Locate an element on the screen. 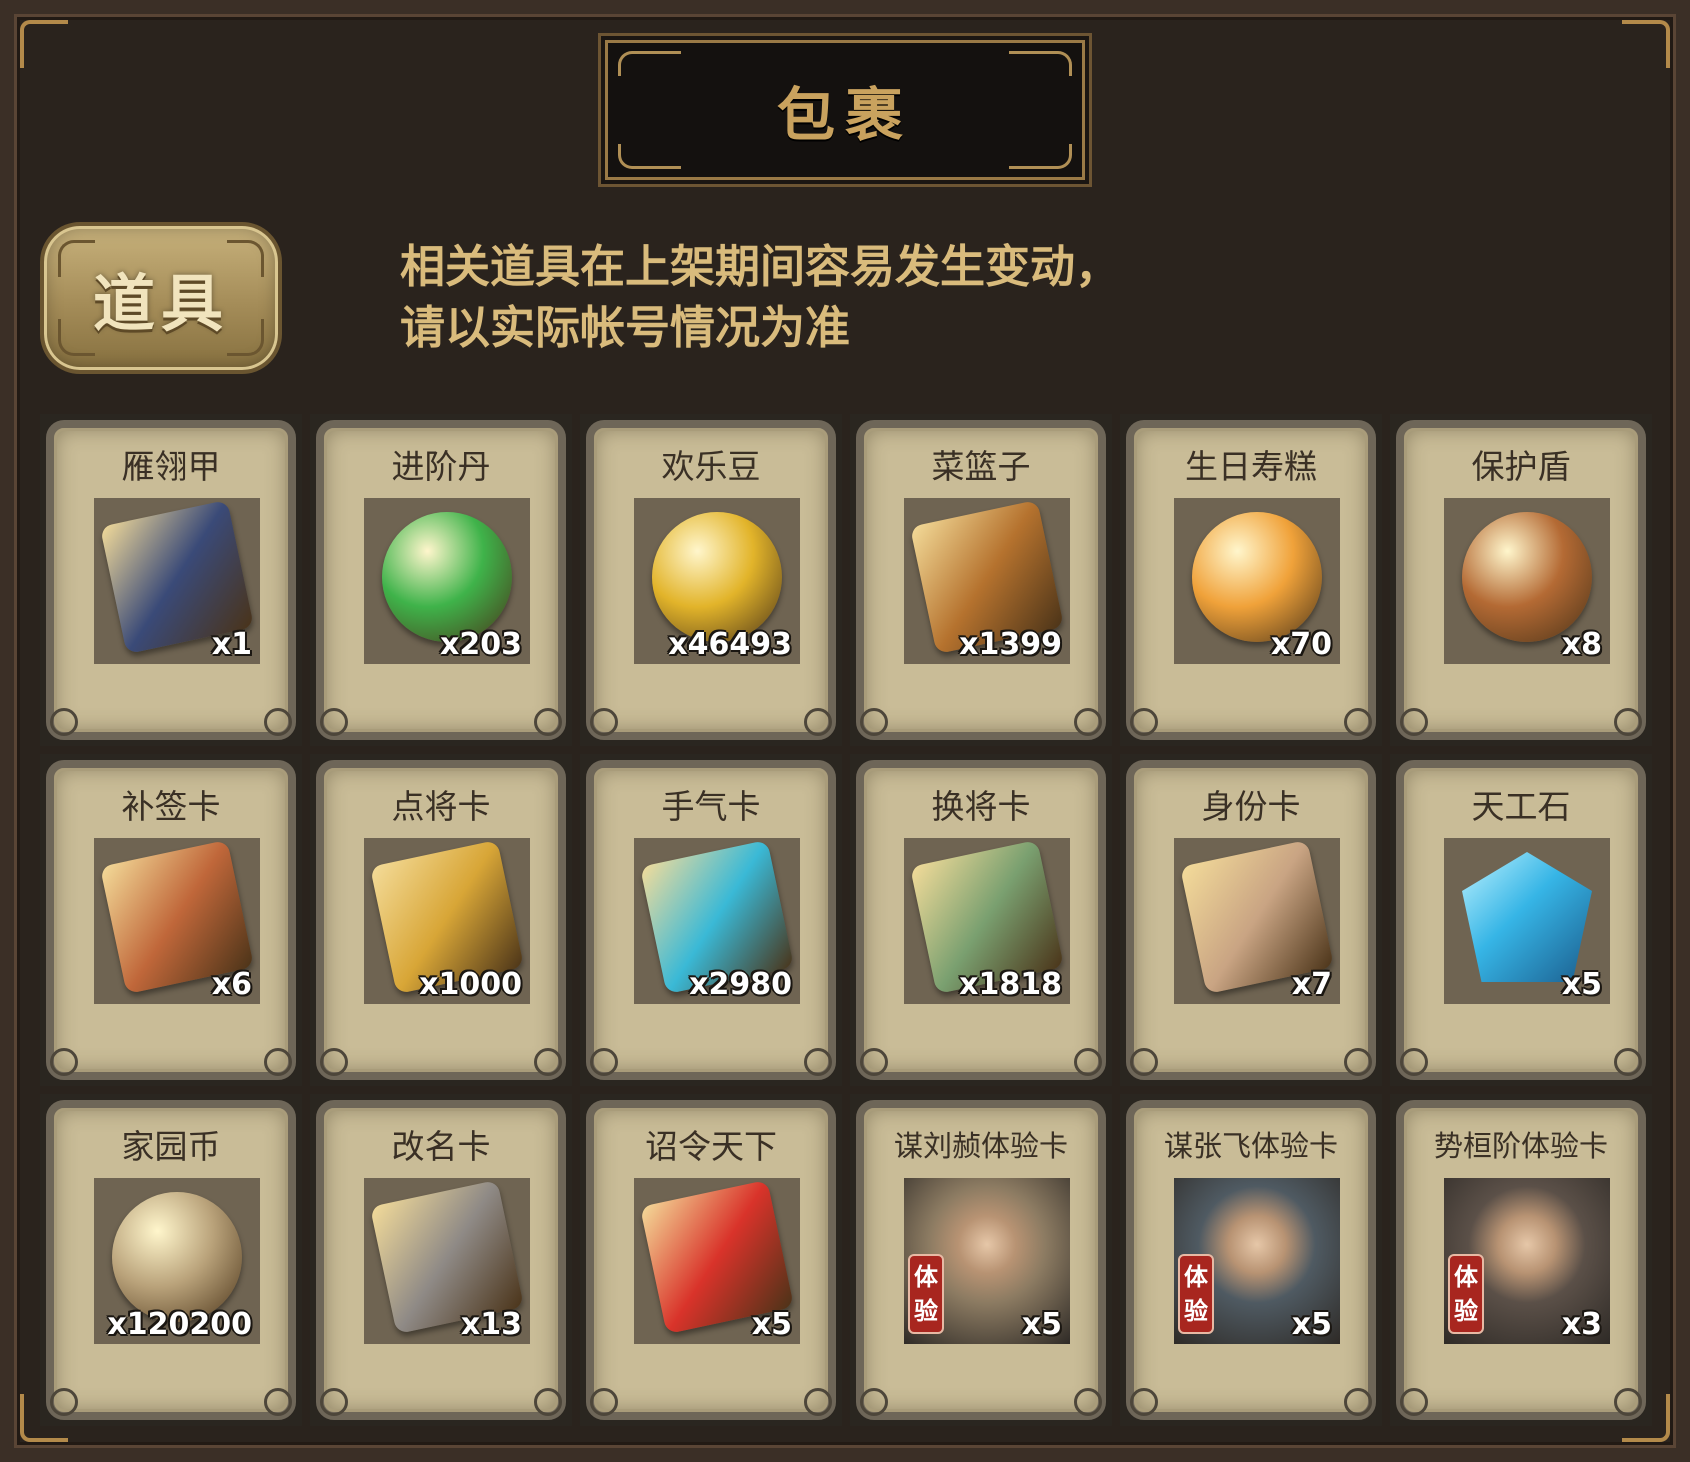  item-name: 谋刘赪体验卡 is located at coordinates (980, 1146).